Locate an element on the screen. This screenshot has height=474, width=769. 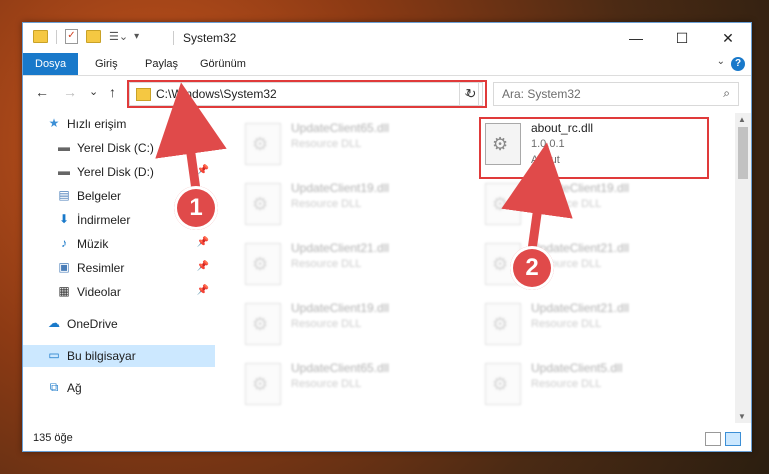
documents-icon: ▤ is located at coordinates (64, 195).